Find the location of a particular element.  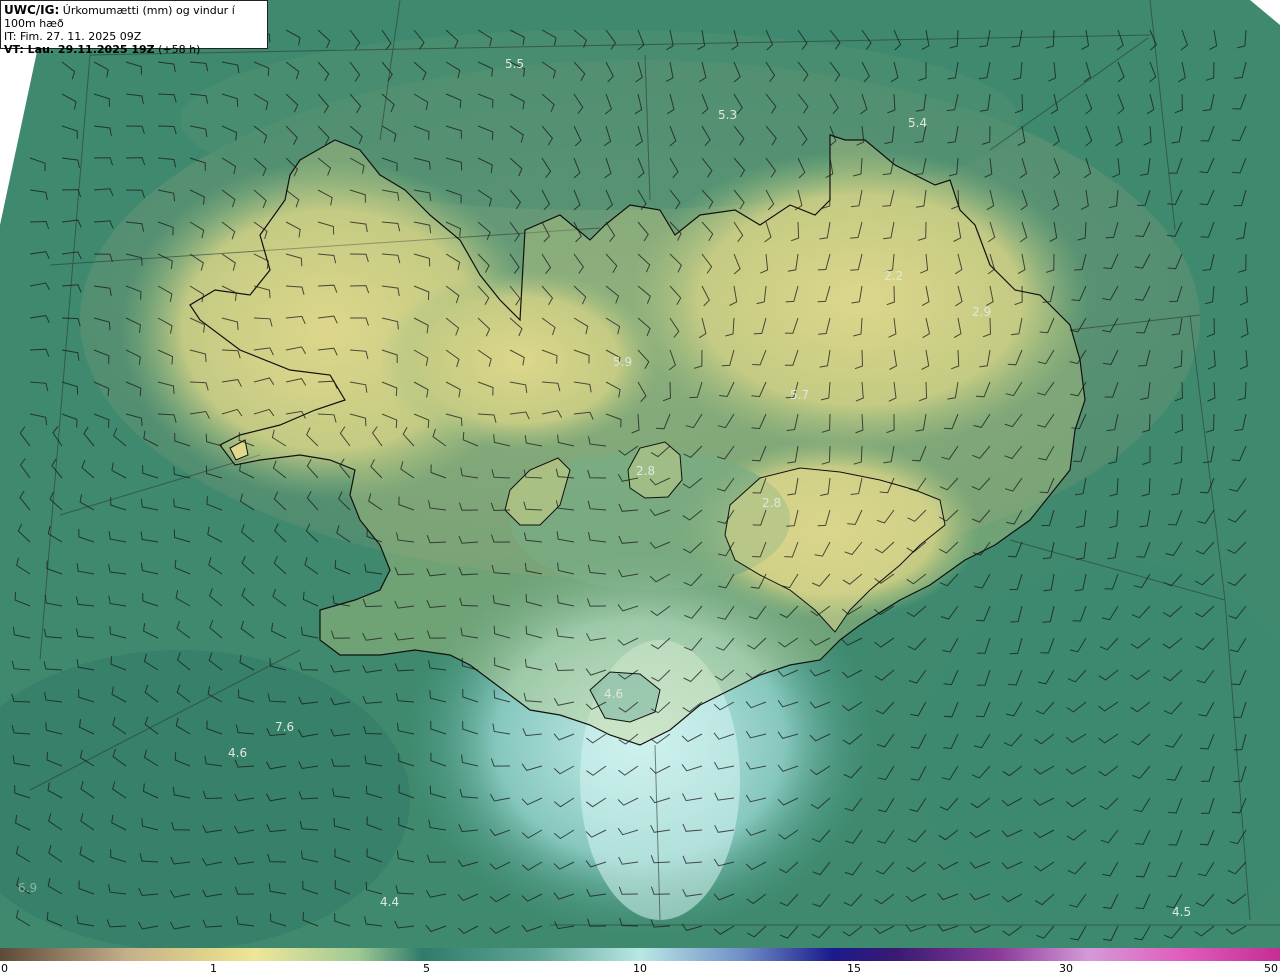

colorbar-tick-1: 1 is located at coordinates (213, 968).